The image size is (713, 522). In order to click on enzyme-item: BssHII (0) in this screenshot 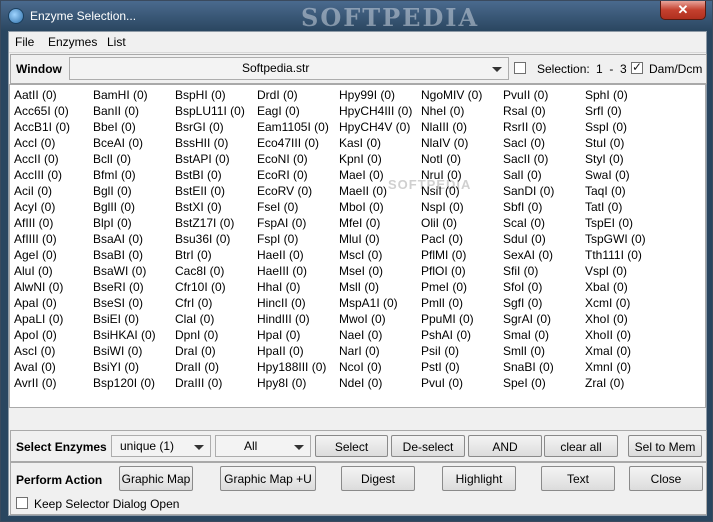, I will do `click(201, 143)`.